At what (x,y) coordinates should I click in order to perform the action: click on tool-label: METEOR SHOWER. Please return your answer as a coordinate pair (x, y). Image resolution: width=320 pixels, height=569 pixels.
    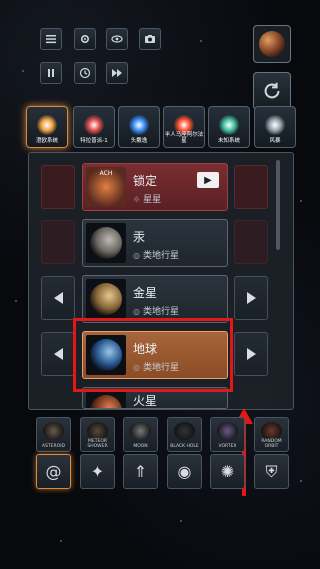
    Looking at the image, I should click on (97, 444).